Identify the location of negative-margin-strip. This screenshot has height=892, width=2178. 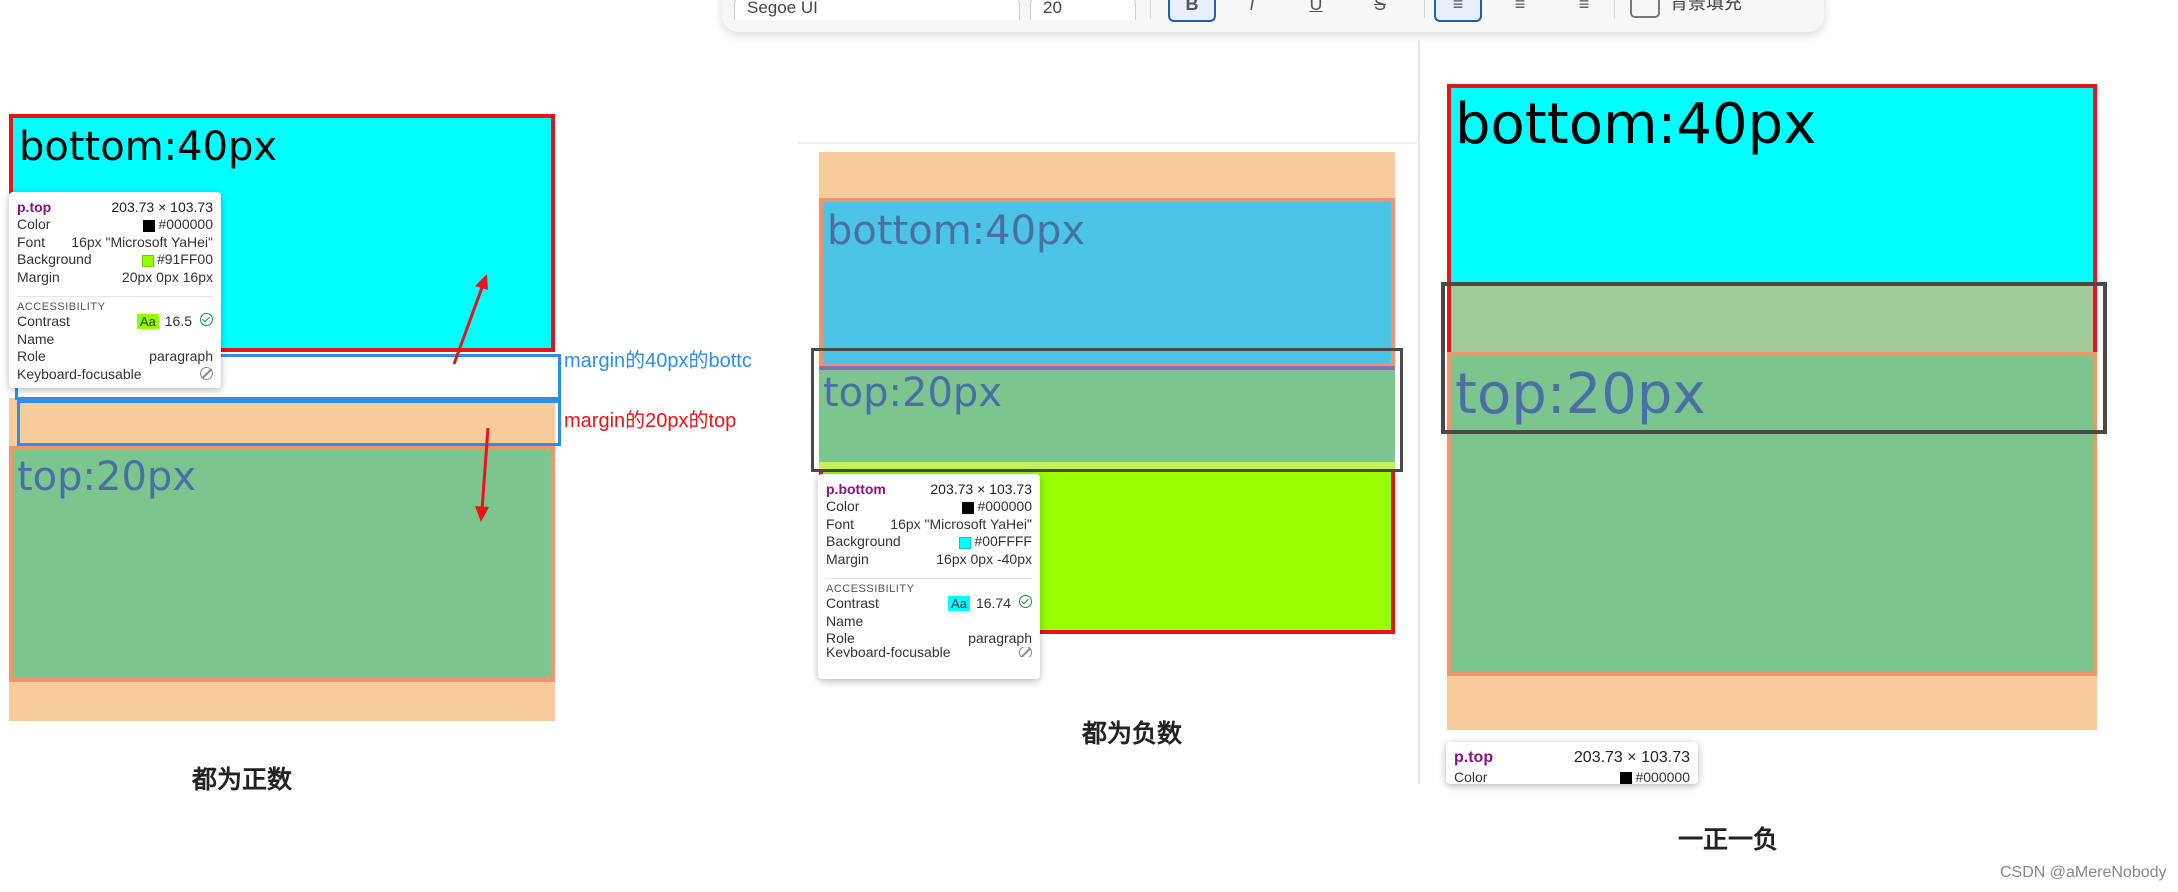
(1107, 175).